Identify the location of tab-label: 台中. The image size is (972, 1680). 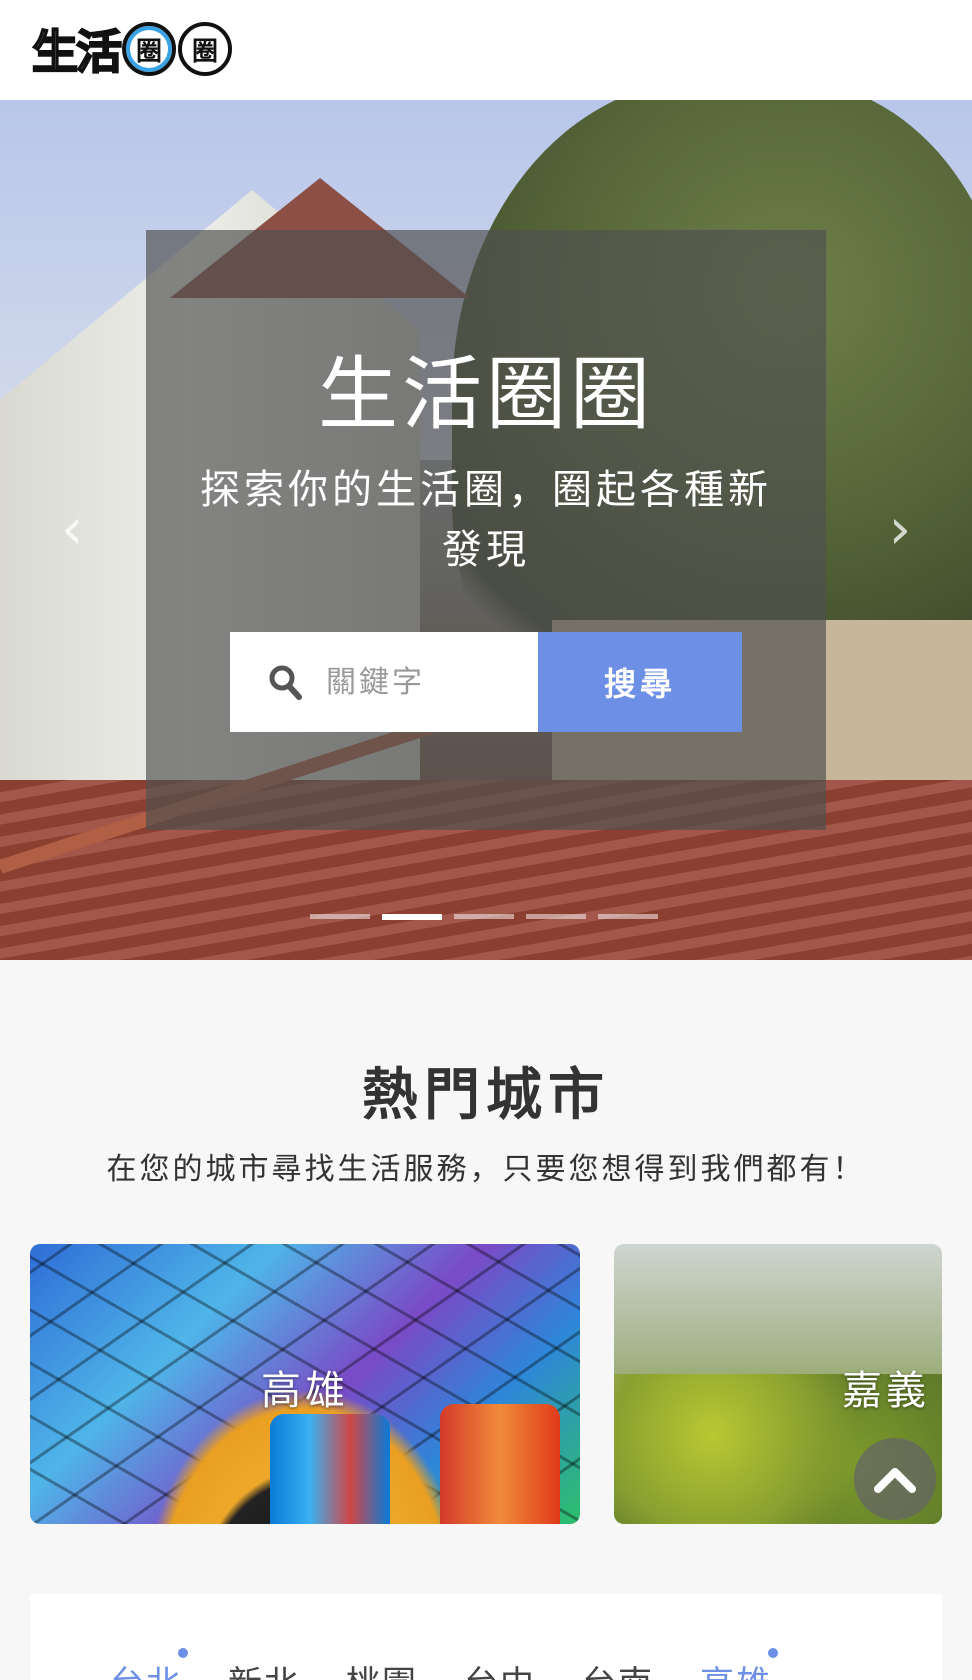
(500, 1672).